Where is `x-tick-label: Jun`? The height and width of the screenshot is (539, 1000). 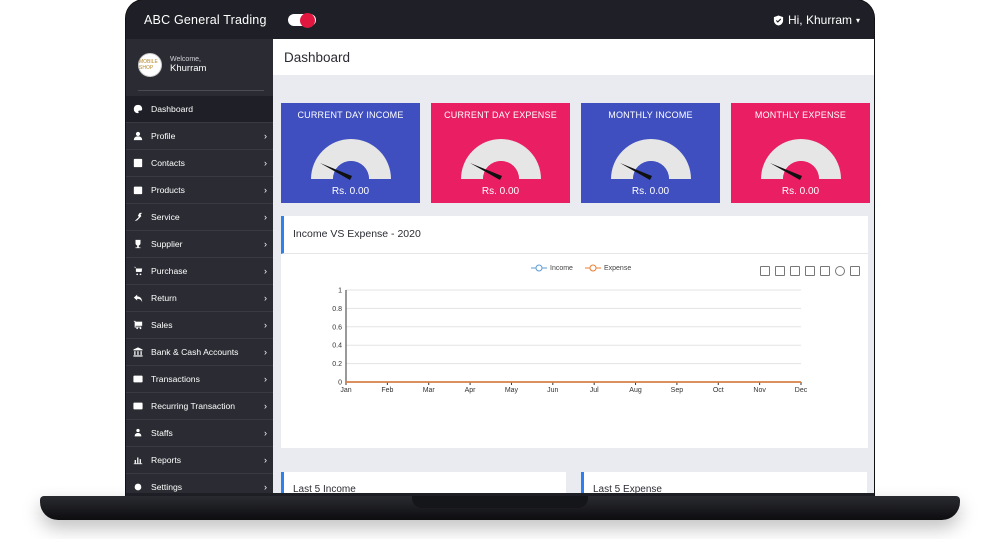 x-tick-label: Jun is located at coordinates (552, 390).